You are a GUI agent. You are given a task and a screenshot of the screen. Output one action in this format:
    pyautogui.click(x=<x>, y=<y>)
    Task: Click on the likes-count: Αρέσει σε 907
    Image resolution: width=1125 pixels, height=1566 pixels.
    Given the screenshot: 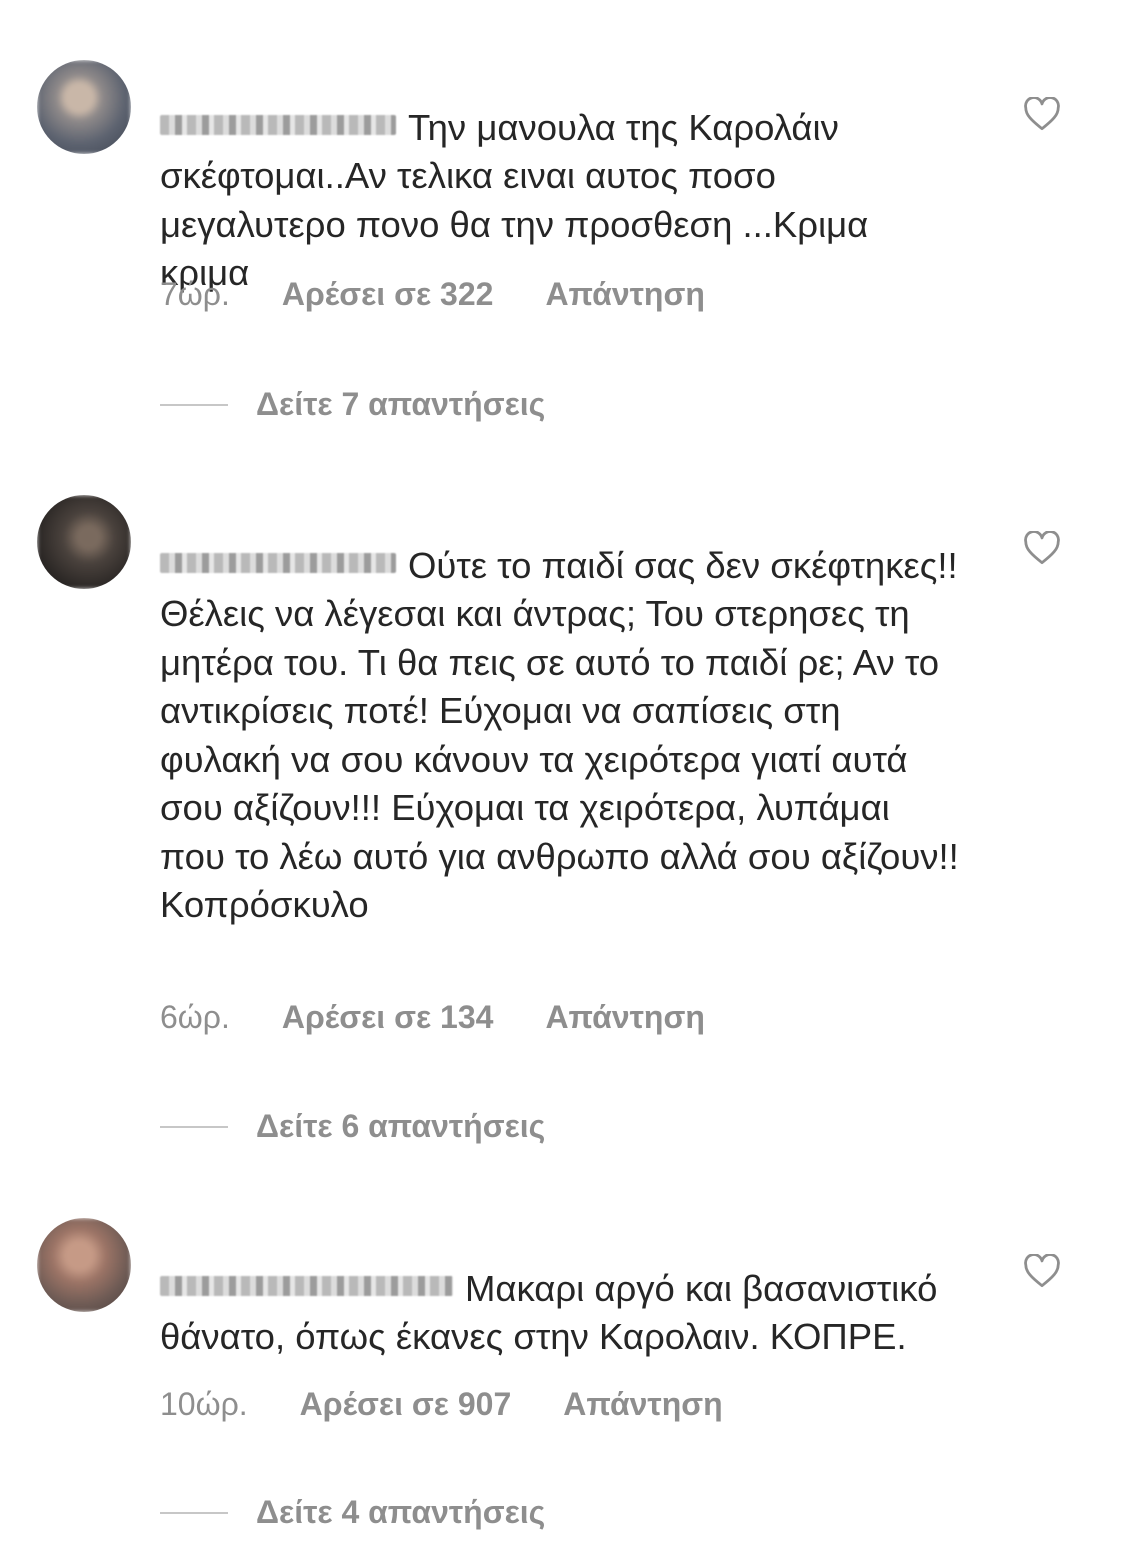 What is the action you would take?
    pyautogui.click(x=406, y=1404)
    